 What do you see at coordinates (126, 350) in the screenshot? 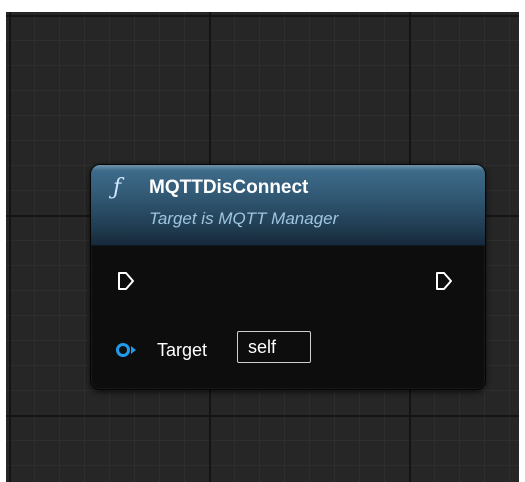
I see `target-object-pin-icon` at bounding box center [126, 350].